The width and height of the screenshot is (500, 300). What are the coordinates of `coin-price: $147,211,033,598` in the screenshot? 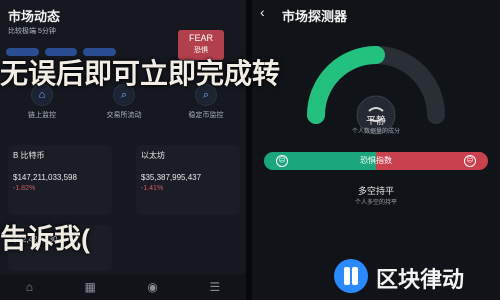 It's located at (45, 177).